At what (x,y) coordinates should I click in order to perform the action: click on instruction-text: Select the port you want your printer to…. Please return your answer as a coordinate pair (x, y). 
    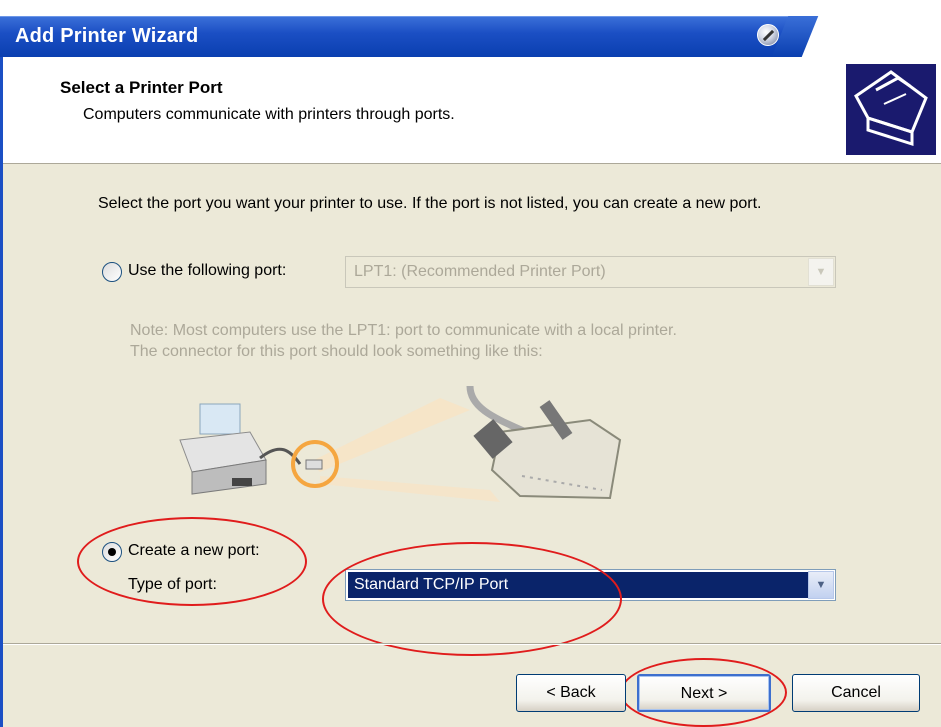
    Looking at the image, I should click on (430, 203).